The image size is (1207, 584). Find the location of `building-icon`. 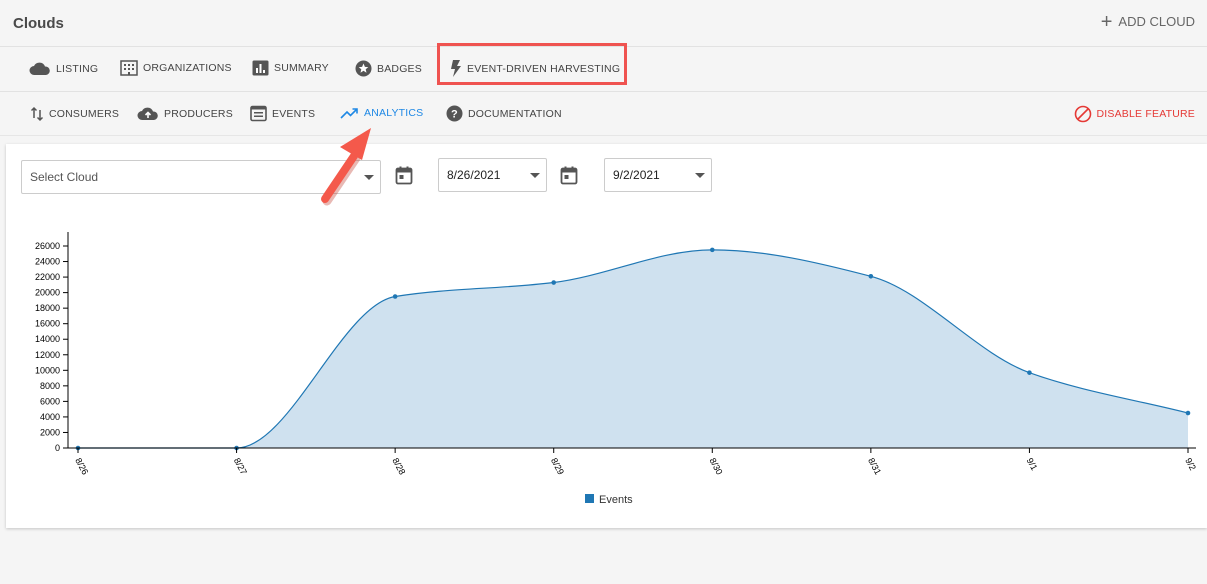

building-icon is located at coordinates (129, 68).